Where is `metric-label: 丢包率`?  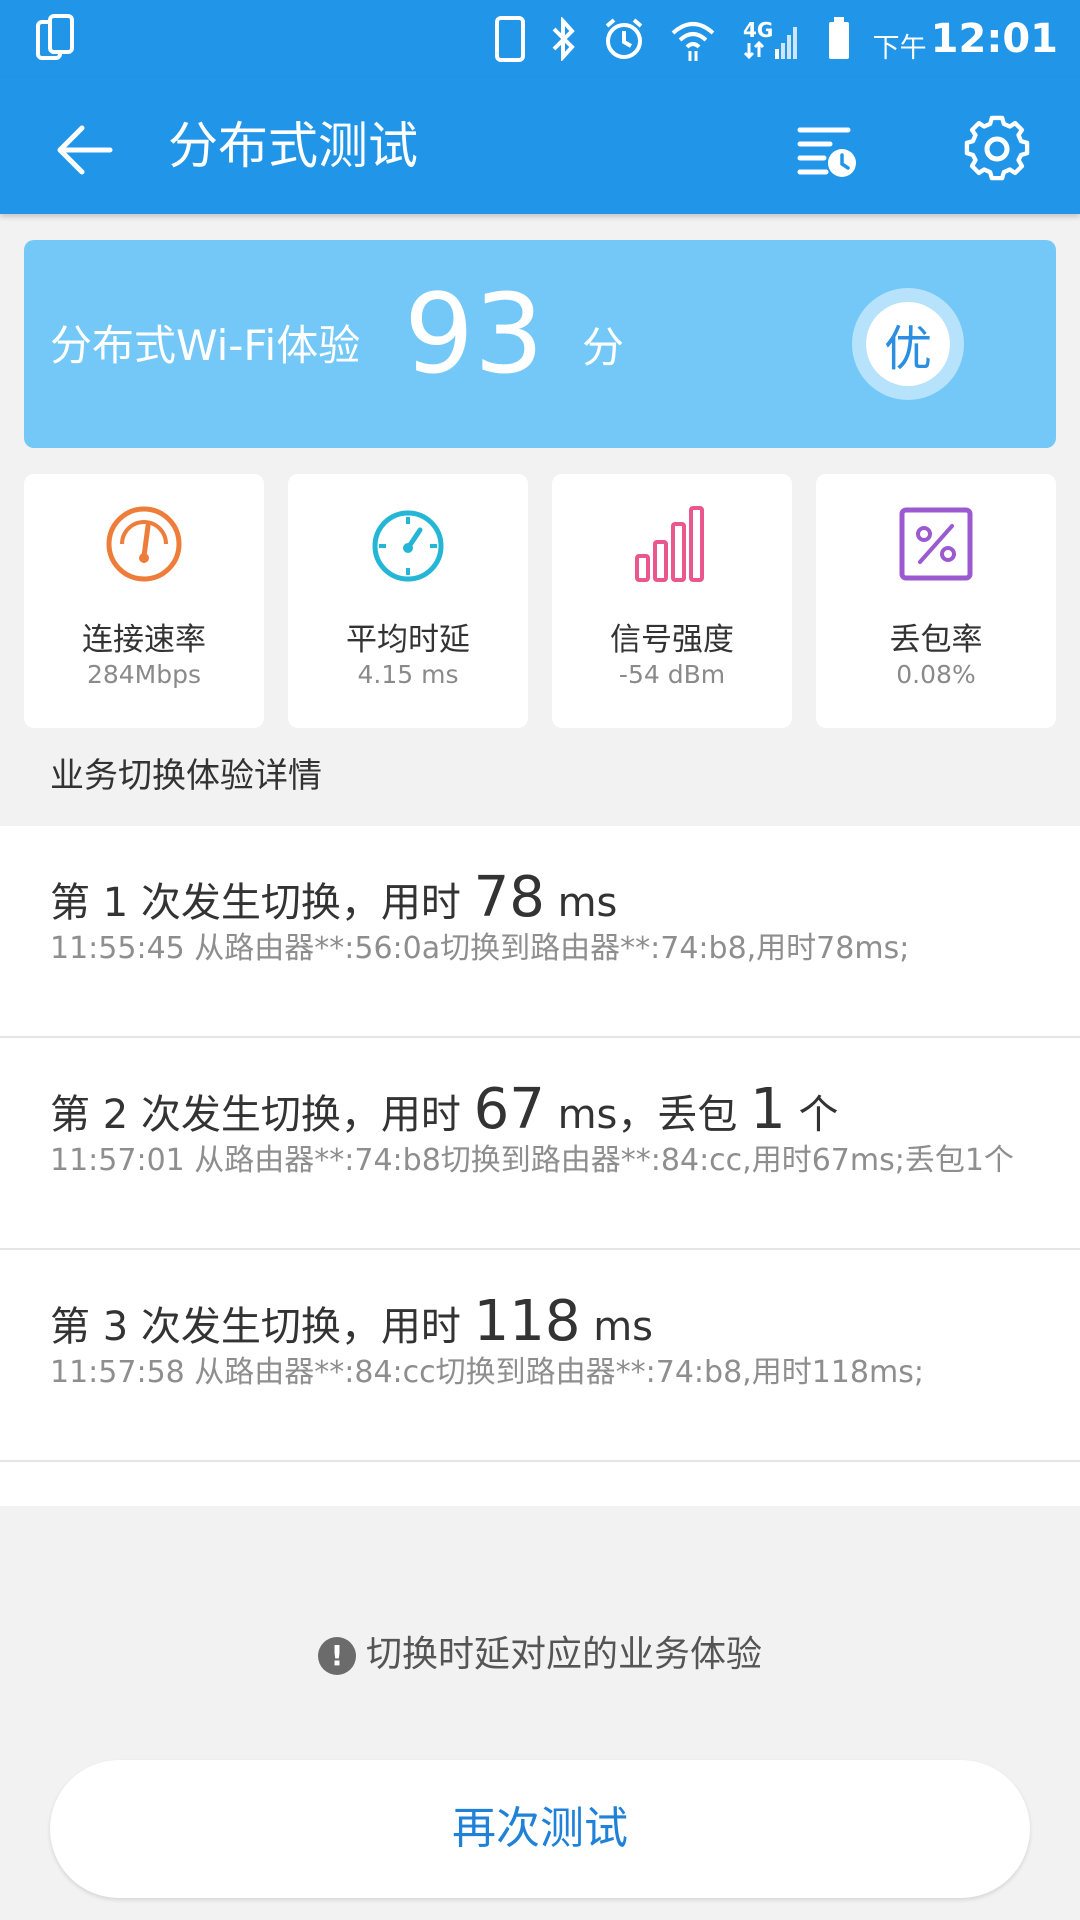
metric-label: 丢包率 is located at coordinates (936, 640).